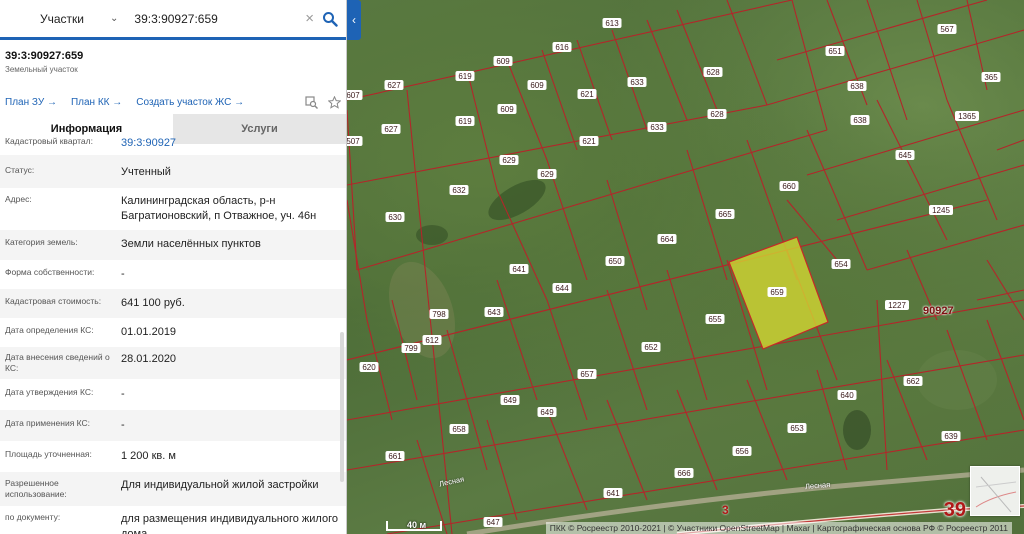  What do you see at coordinates (439, 314) in the screenshot?
I see `parcel-label: 798` at bounding box center [439, 314].